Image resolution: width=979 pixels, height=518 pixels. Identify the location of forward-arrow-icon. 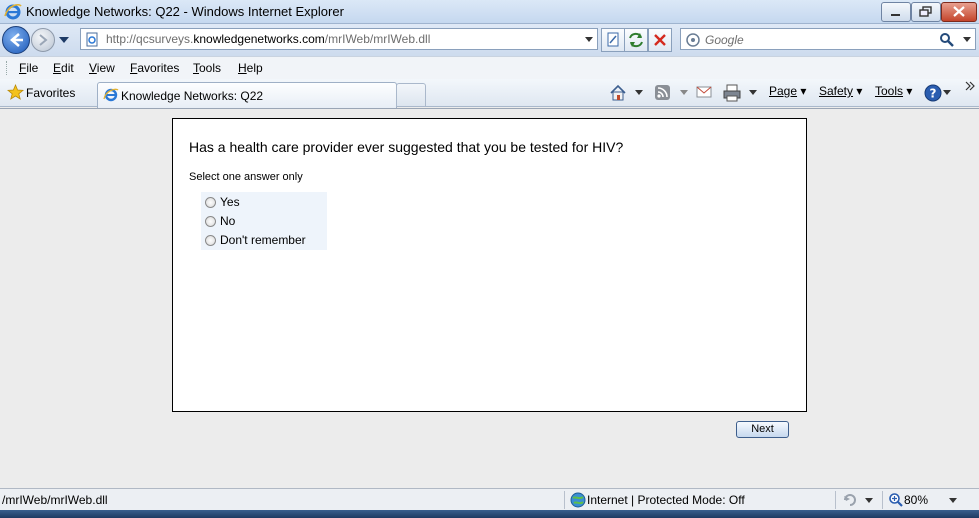
(43, 40).